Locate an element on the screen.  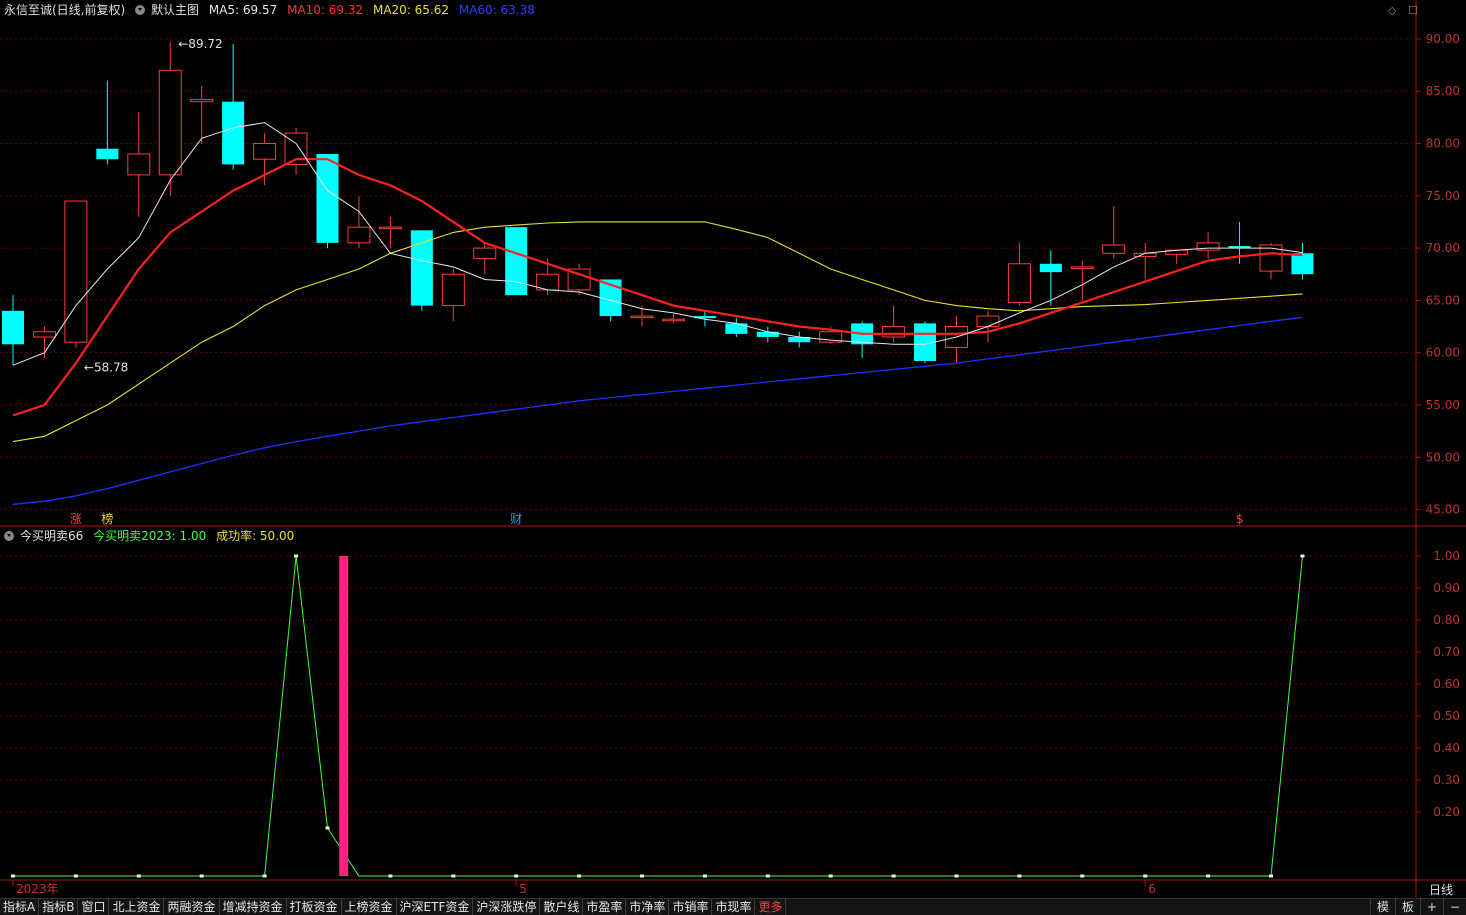
diamond-icon: ◇ is located at coordinates (1392, 10).